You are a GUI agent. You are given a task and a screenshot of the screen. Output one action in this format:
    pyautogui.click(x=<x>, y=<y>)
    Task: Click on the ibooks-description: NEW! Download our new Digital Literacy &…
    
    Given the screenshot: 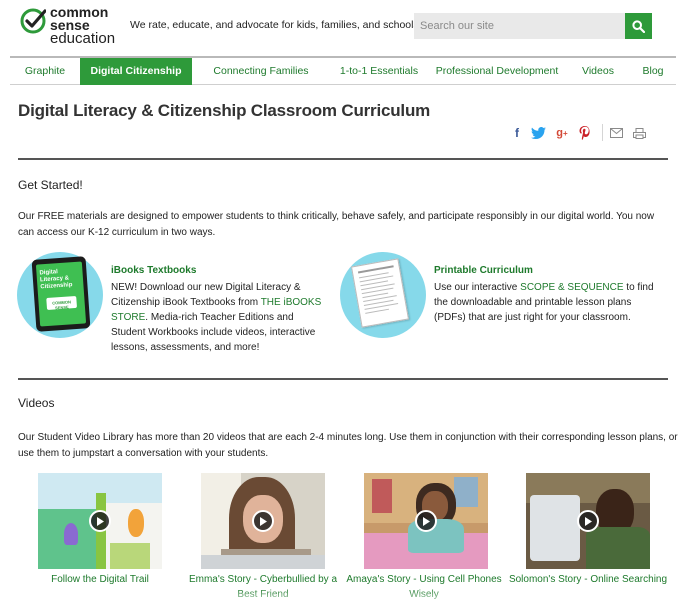 What is the action you would take?
    pyautogui.click(x=218, y=317)
    